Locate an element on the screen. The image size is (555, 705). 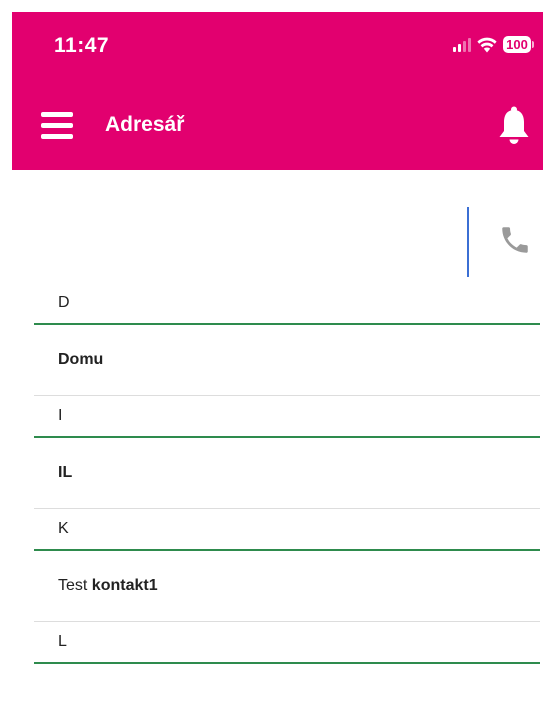
wifi-icon is located at coordinates (487, 44).